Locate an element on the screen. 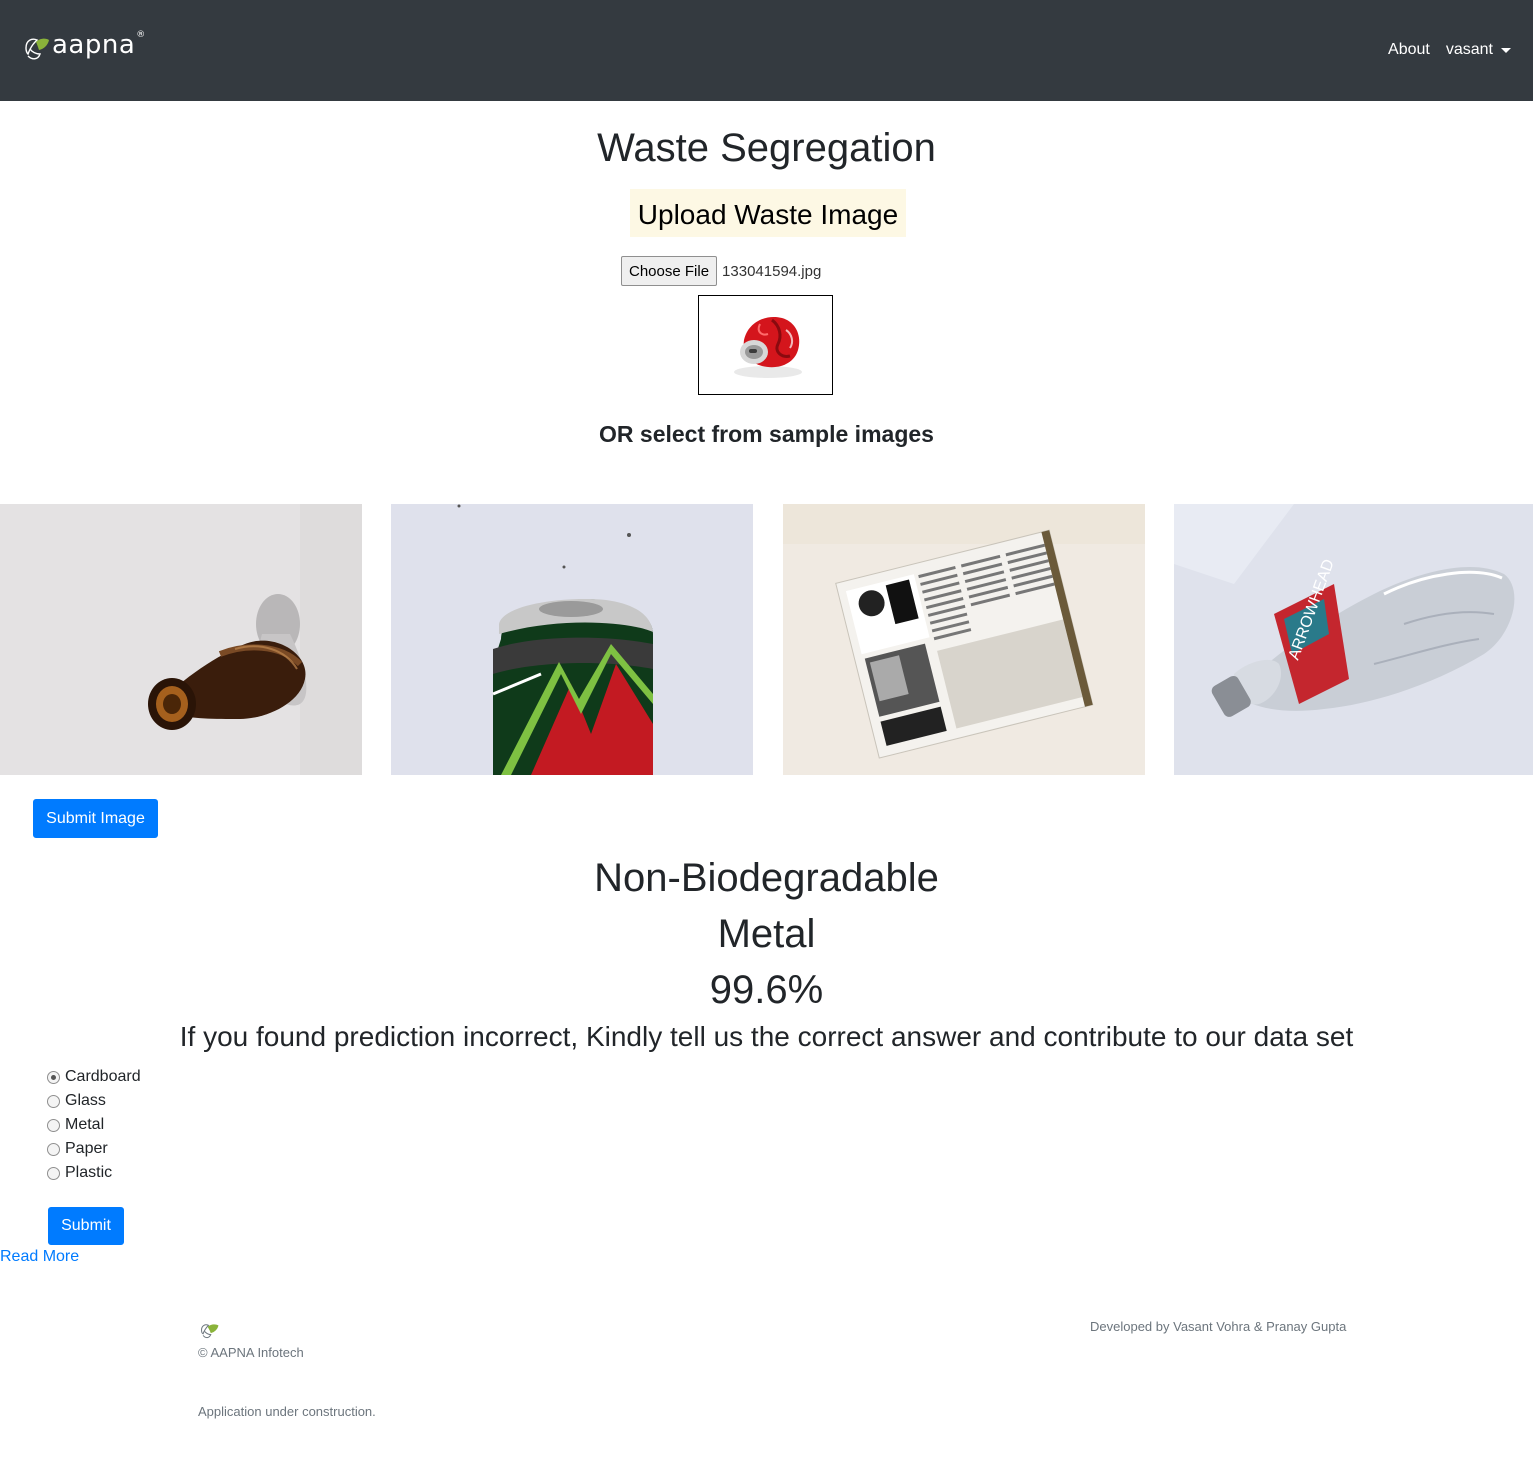 The height and width of the screenshot is (1481, 1533). sample-image-newspaper is located at coordinates (964, 639).